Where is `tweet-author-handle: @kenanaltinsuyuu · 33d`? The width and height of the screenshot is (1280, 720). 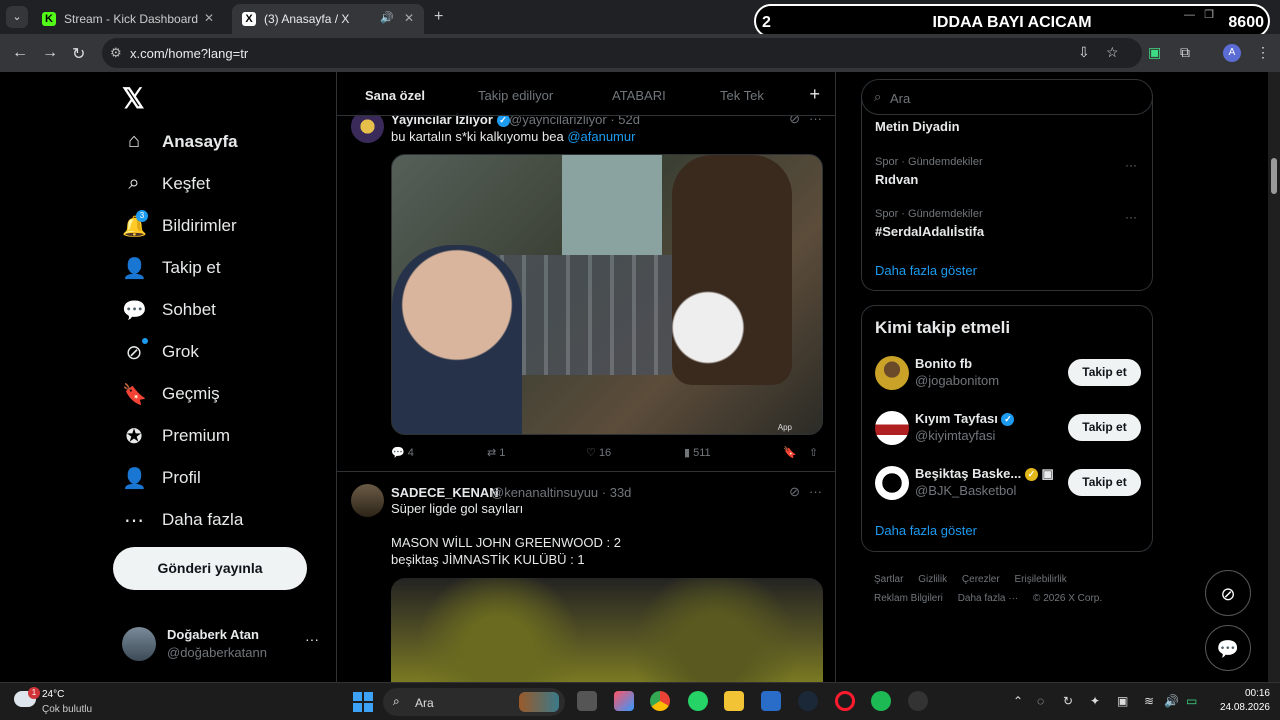
tweet-author-handle: @kenanaltinsuyuu · 33d is located at coordinates (561, 492).